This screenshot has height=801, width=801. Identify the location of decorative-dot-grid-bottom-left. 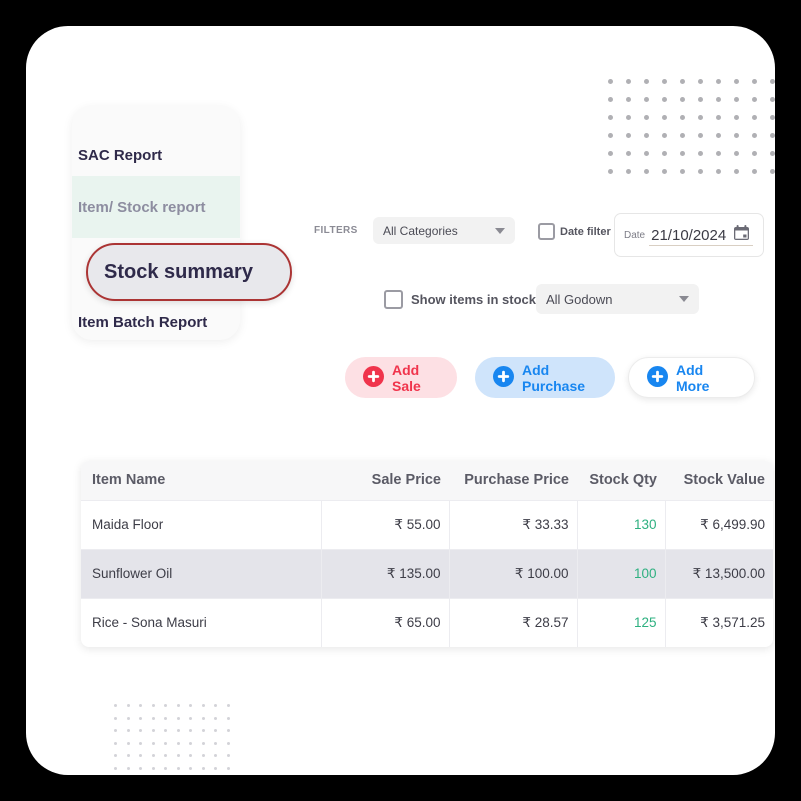
(176, 739).